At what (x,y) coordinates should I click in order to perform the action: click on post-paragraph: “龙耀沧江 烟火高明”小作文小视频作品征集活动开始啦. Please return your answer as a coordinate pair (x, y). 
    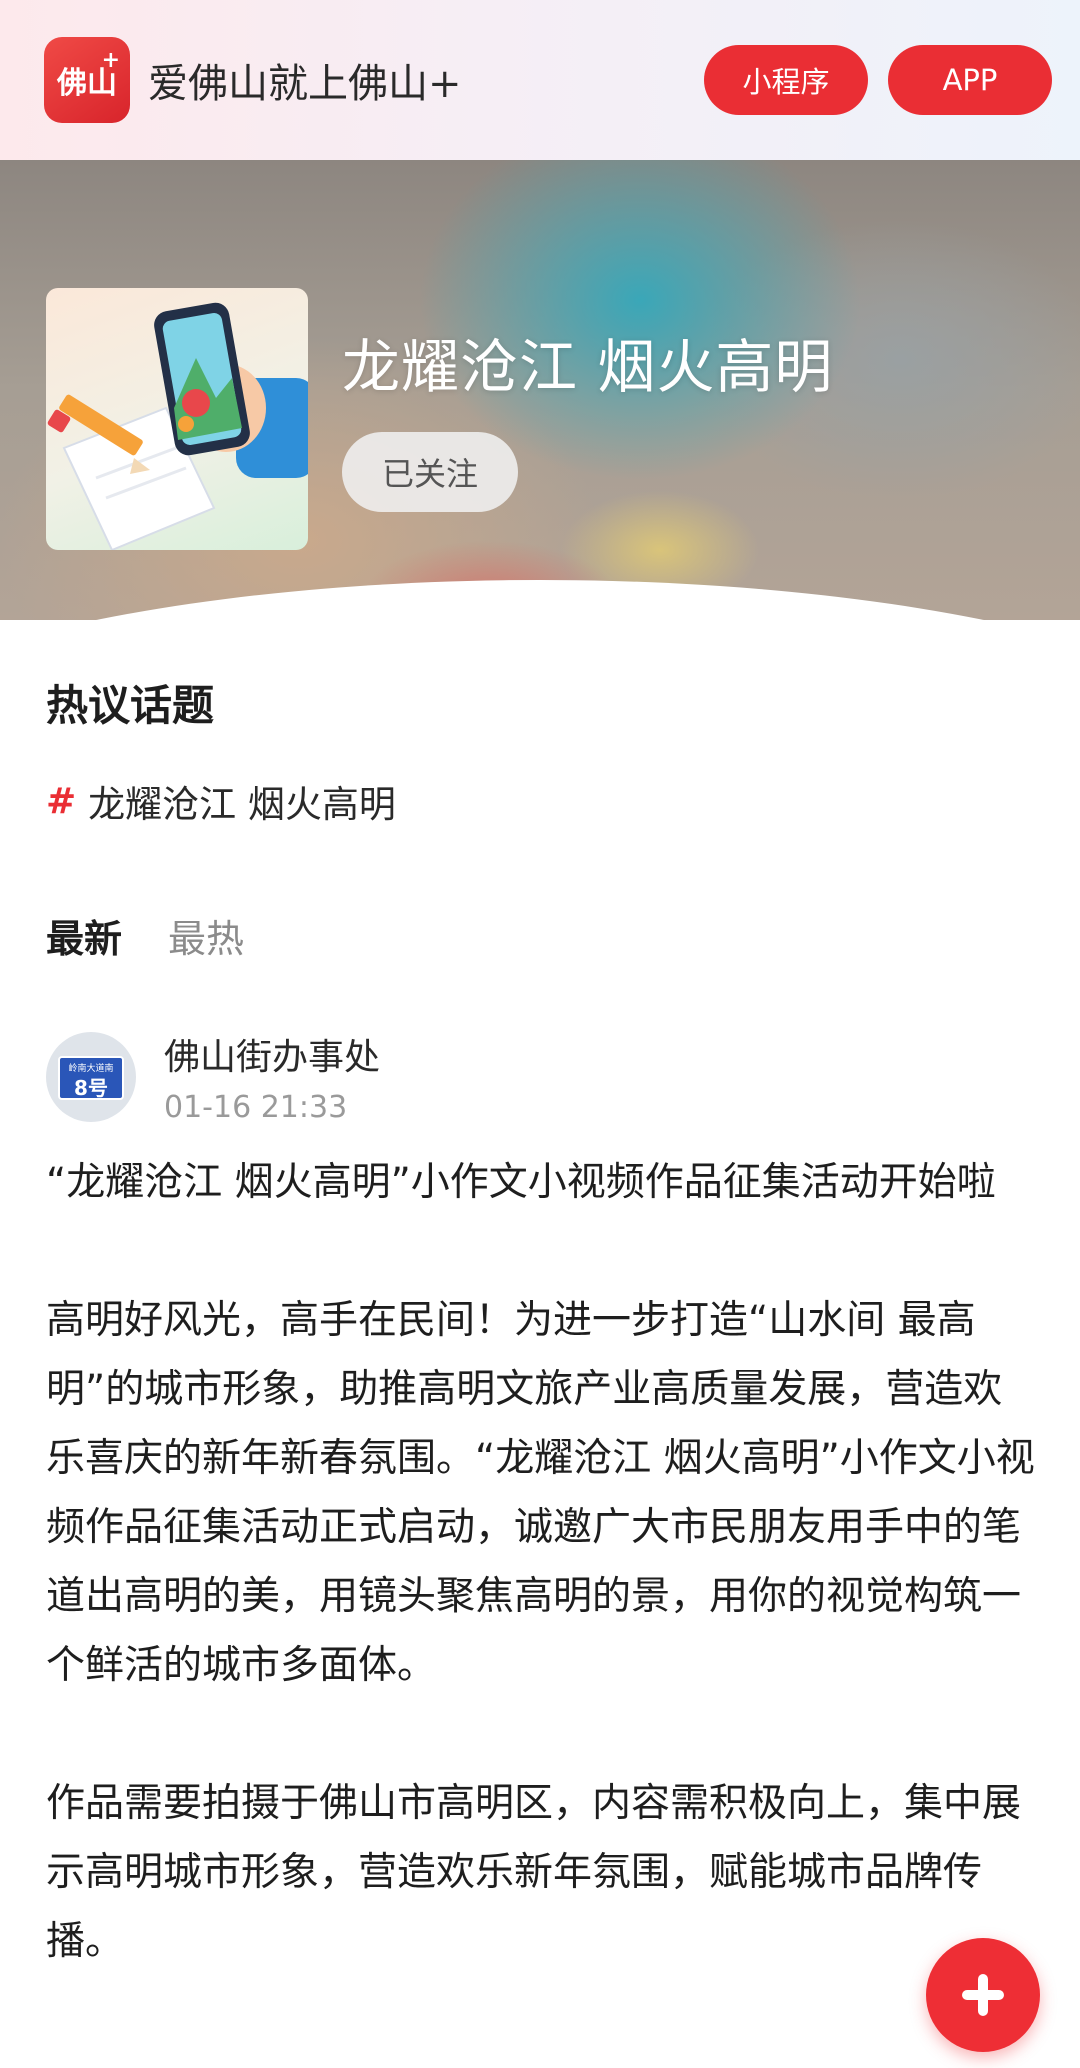
    Looking at the image, I should click on (521, 1182).